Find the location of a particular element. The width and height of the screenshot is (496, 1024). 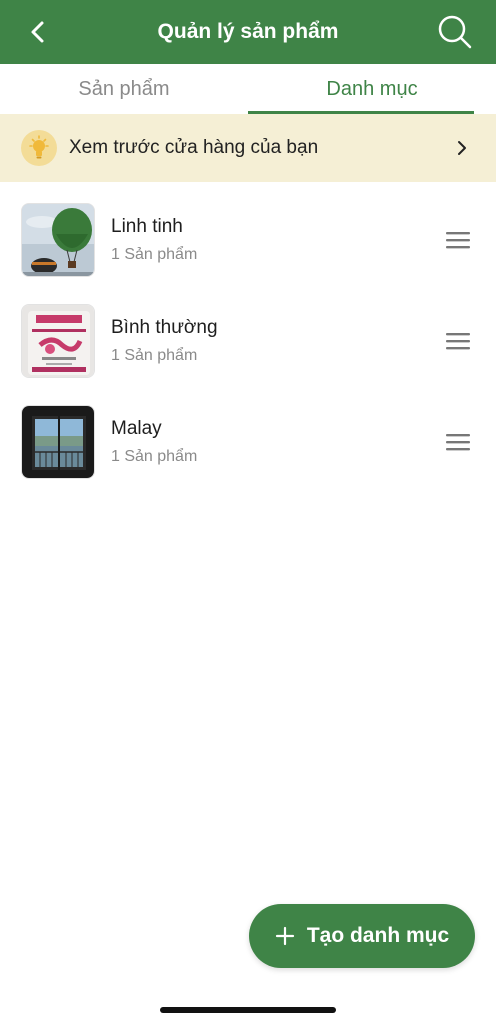

app-header: Quản lý sản phẩm is located at coordinates (248, 32).